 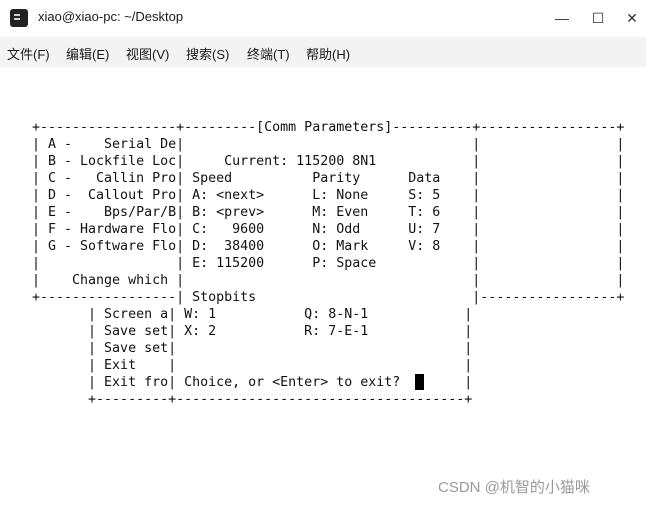 I want to click on terminal-line: | Save set| |, so click(x=252, y=348).